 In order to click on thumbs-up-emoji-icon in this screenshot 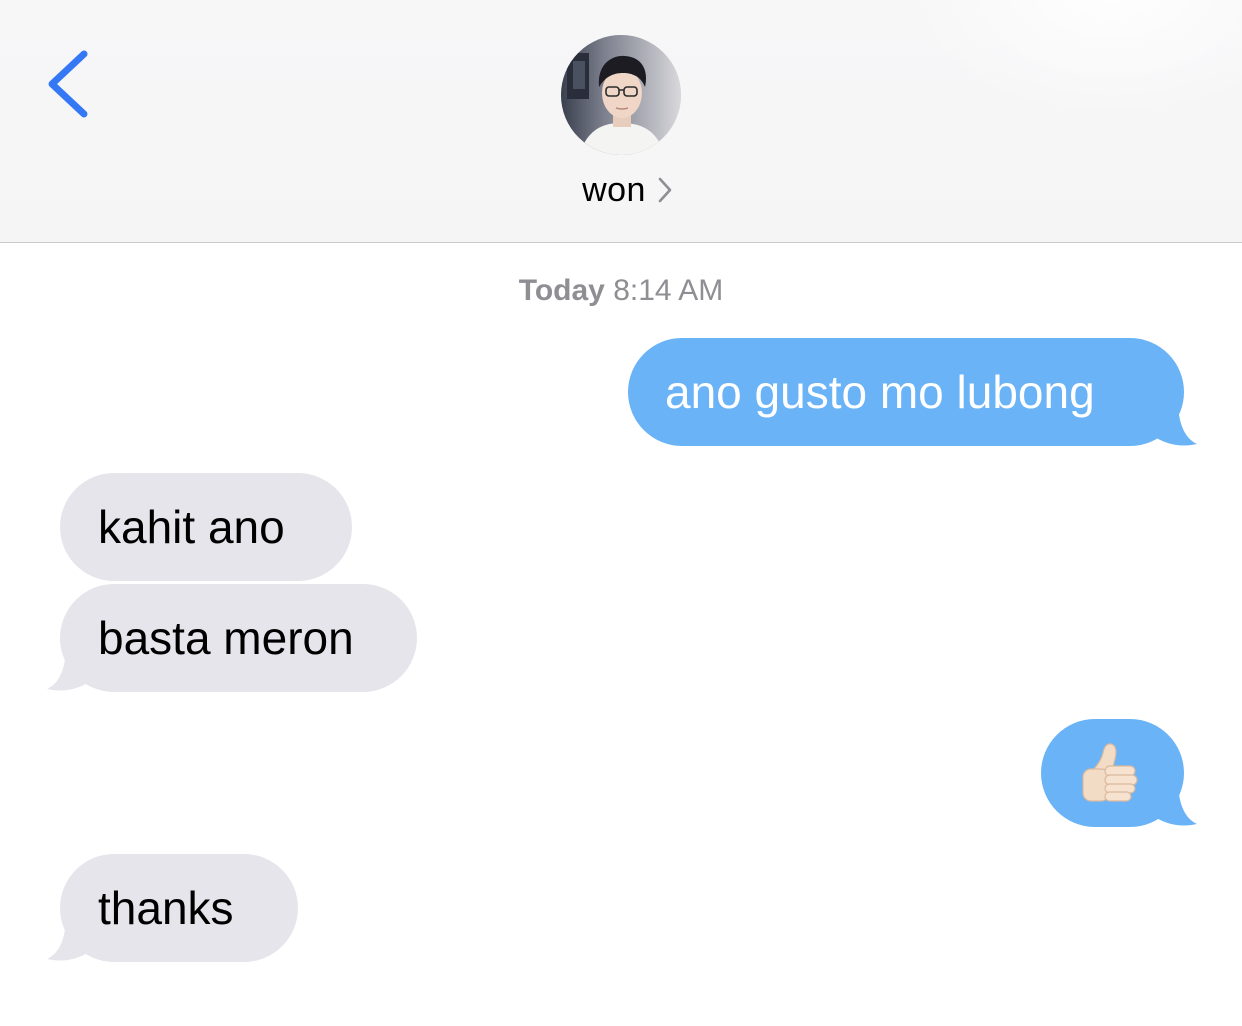, I will do `click(1110, 772)`.